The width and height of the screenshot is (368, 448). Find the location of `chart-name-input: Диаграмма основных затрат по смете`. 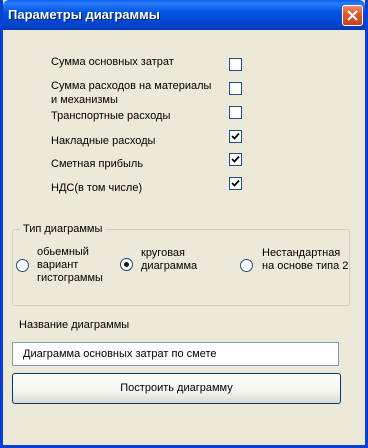

chart-name-input: Диаграмма основных затрат по смете is located at coordinates (175, 354).